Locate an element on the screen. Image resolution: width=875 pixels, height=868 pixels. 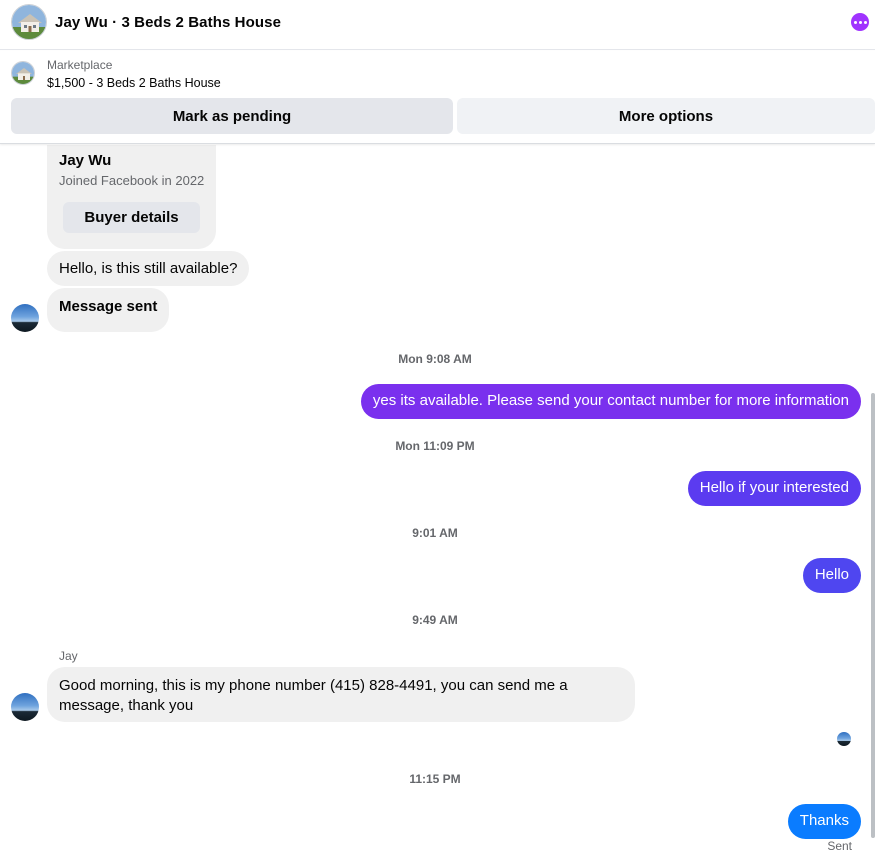
scrollbar is located at coordinates (873, 615).